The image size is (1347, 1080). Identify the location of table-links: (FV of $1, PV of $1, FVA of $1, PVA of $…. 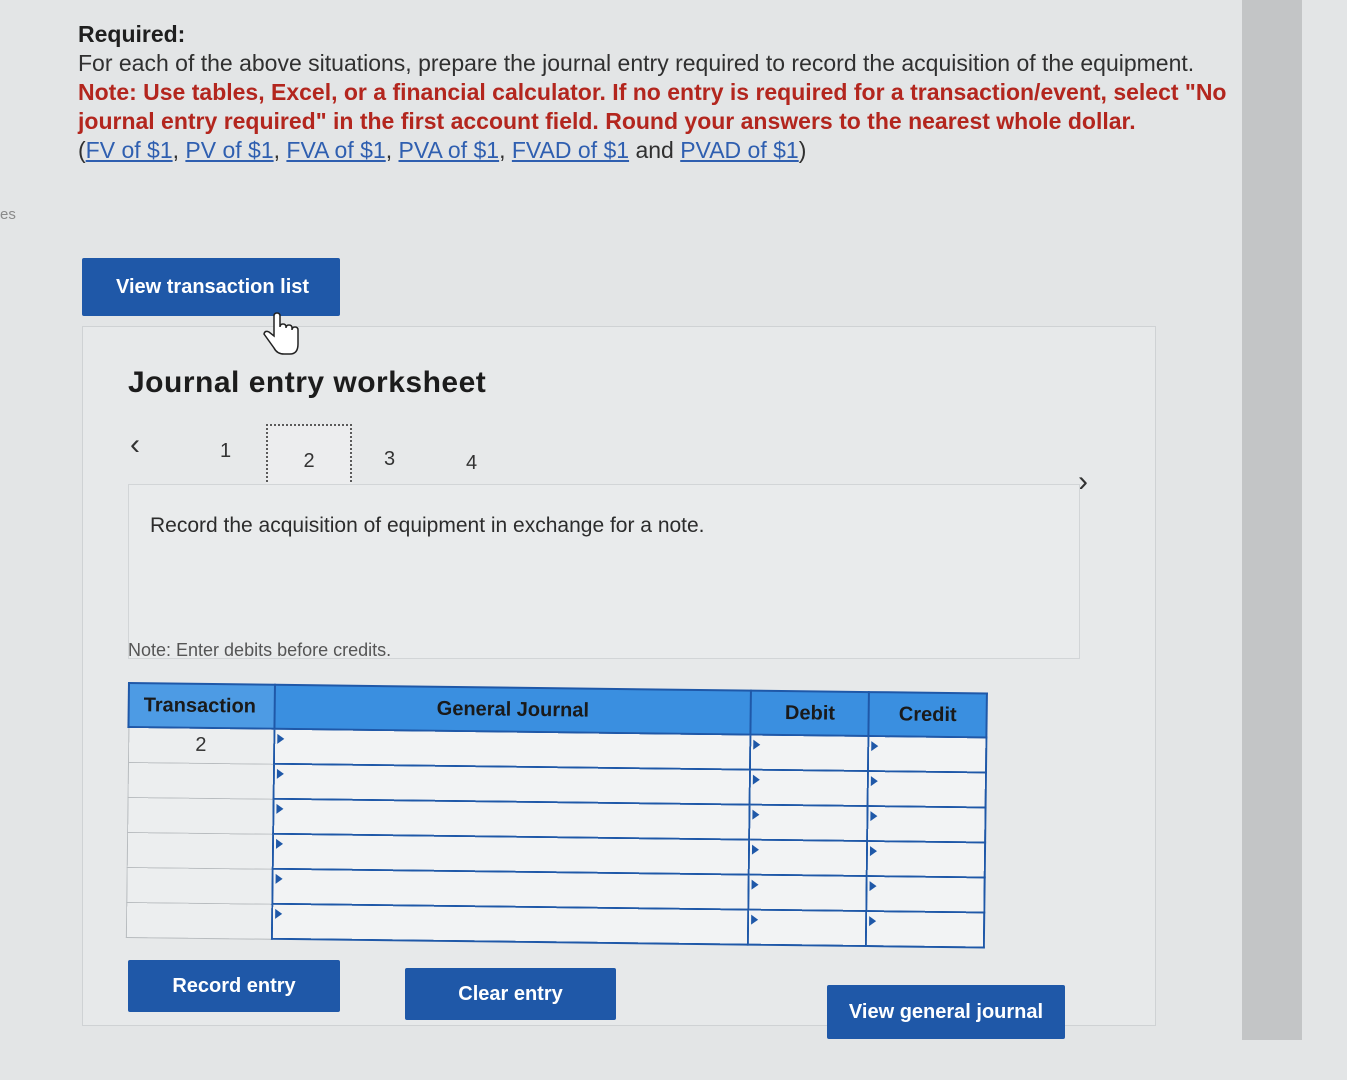
(442, 150).